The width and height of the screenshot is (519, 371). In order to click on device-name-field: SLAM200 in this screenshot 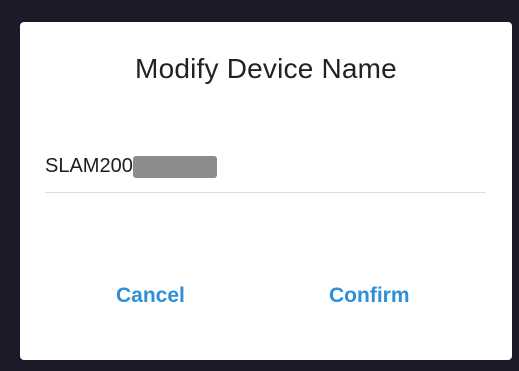, I will do `click(265, 171)`.